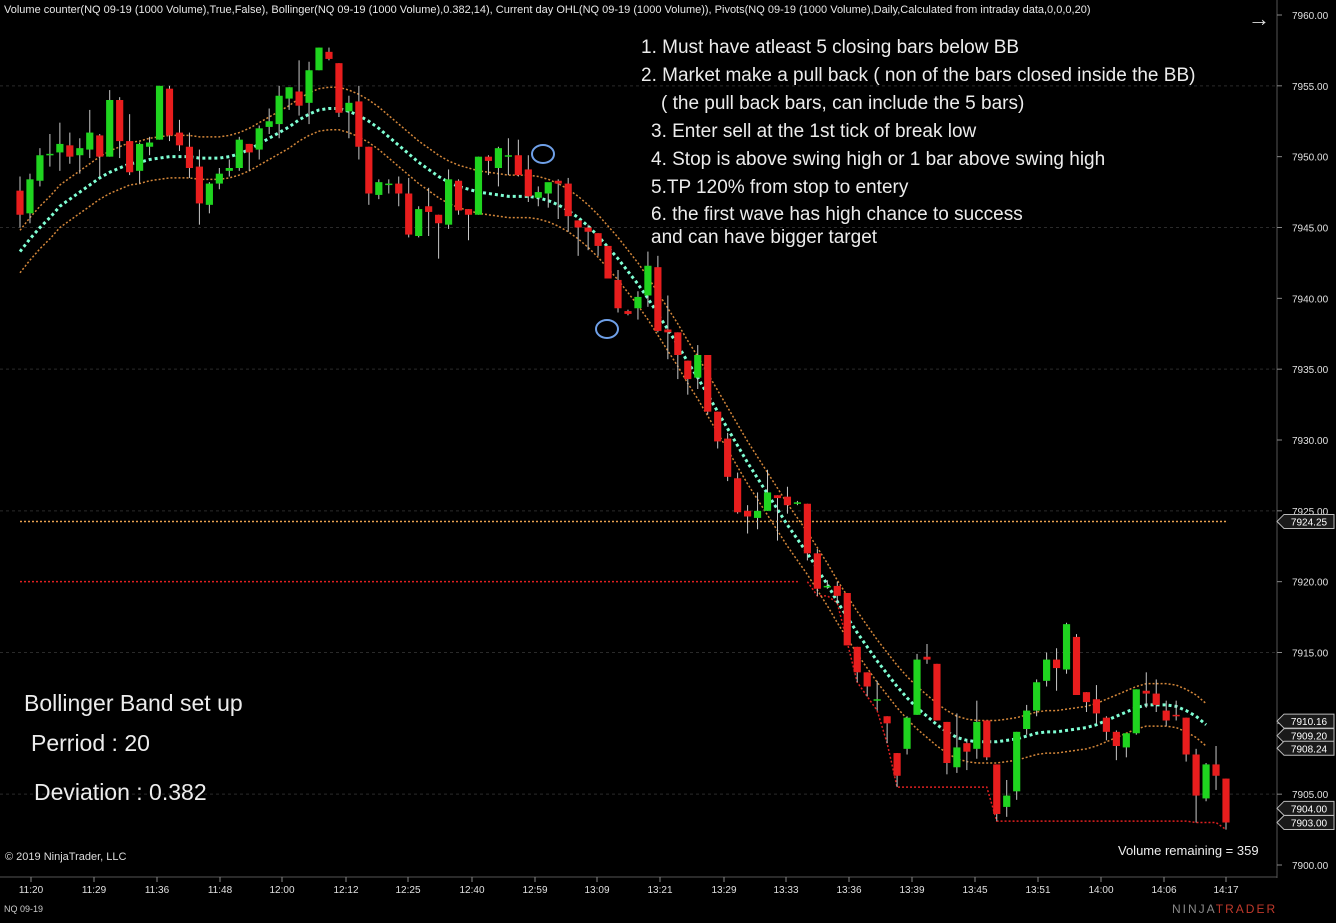 The height and width of the screenshot is (923, 1336). What do you see at coordinates (1310, 866) in the screenshot?
I see `y-tick-label: 7900.00` at bounding box center [1310, 866].